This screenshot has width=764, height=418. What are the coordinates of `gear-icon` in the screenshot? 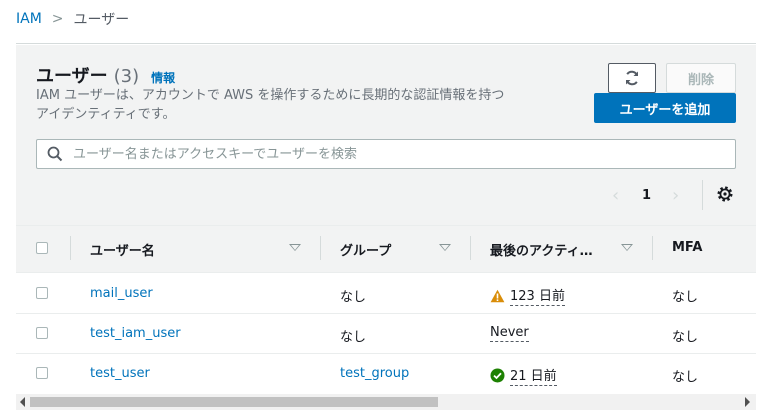 It's located at (725, 194).